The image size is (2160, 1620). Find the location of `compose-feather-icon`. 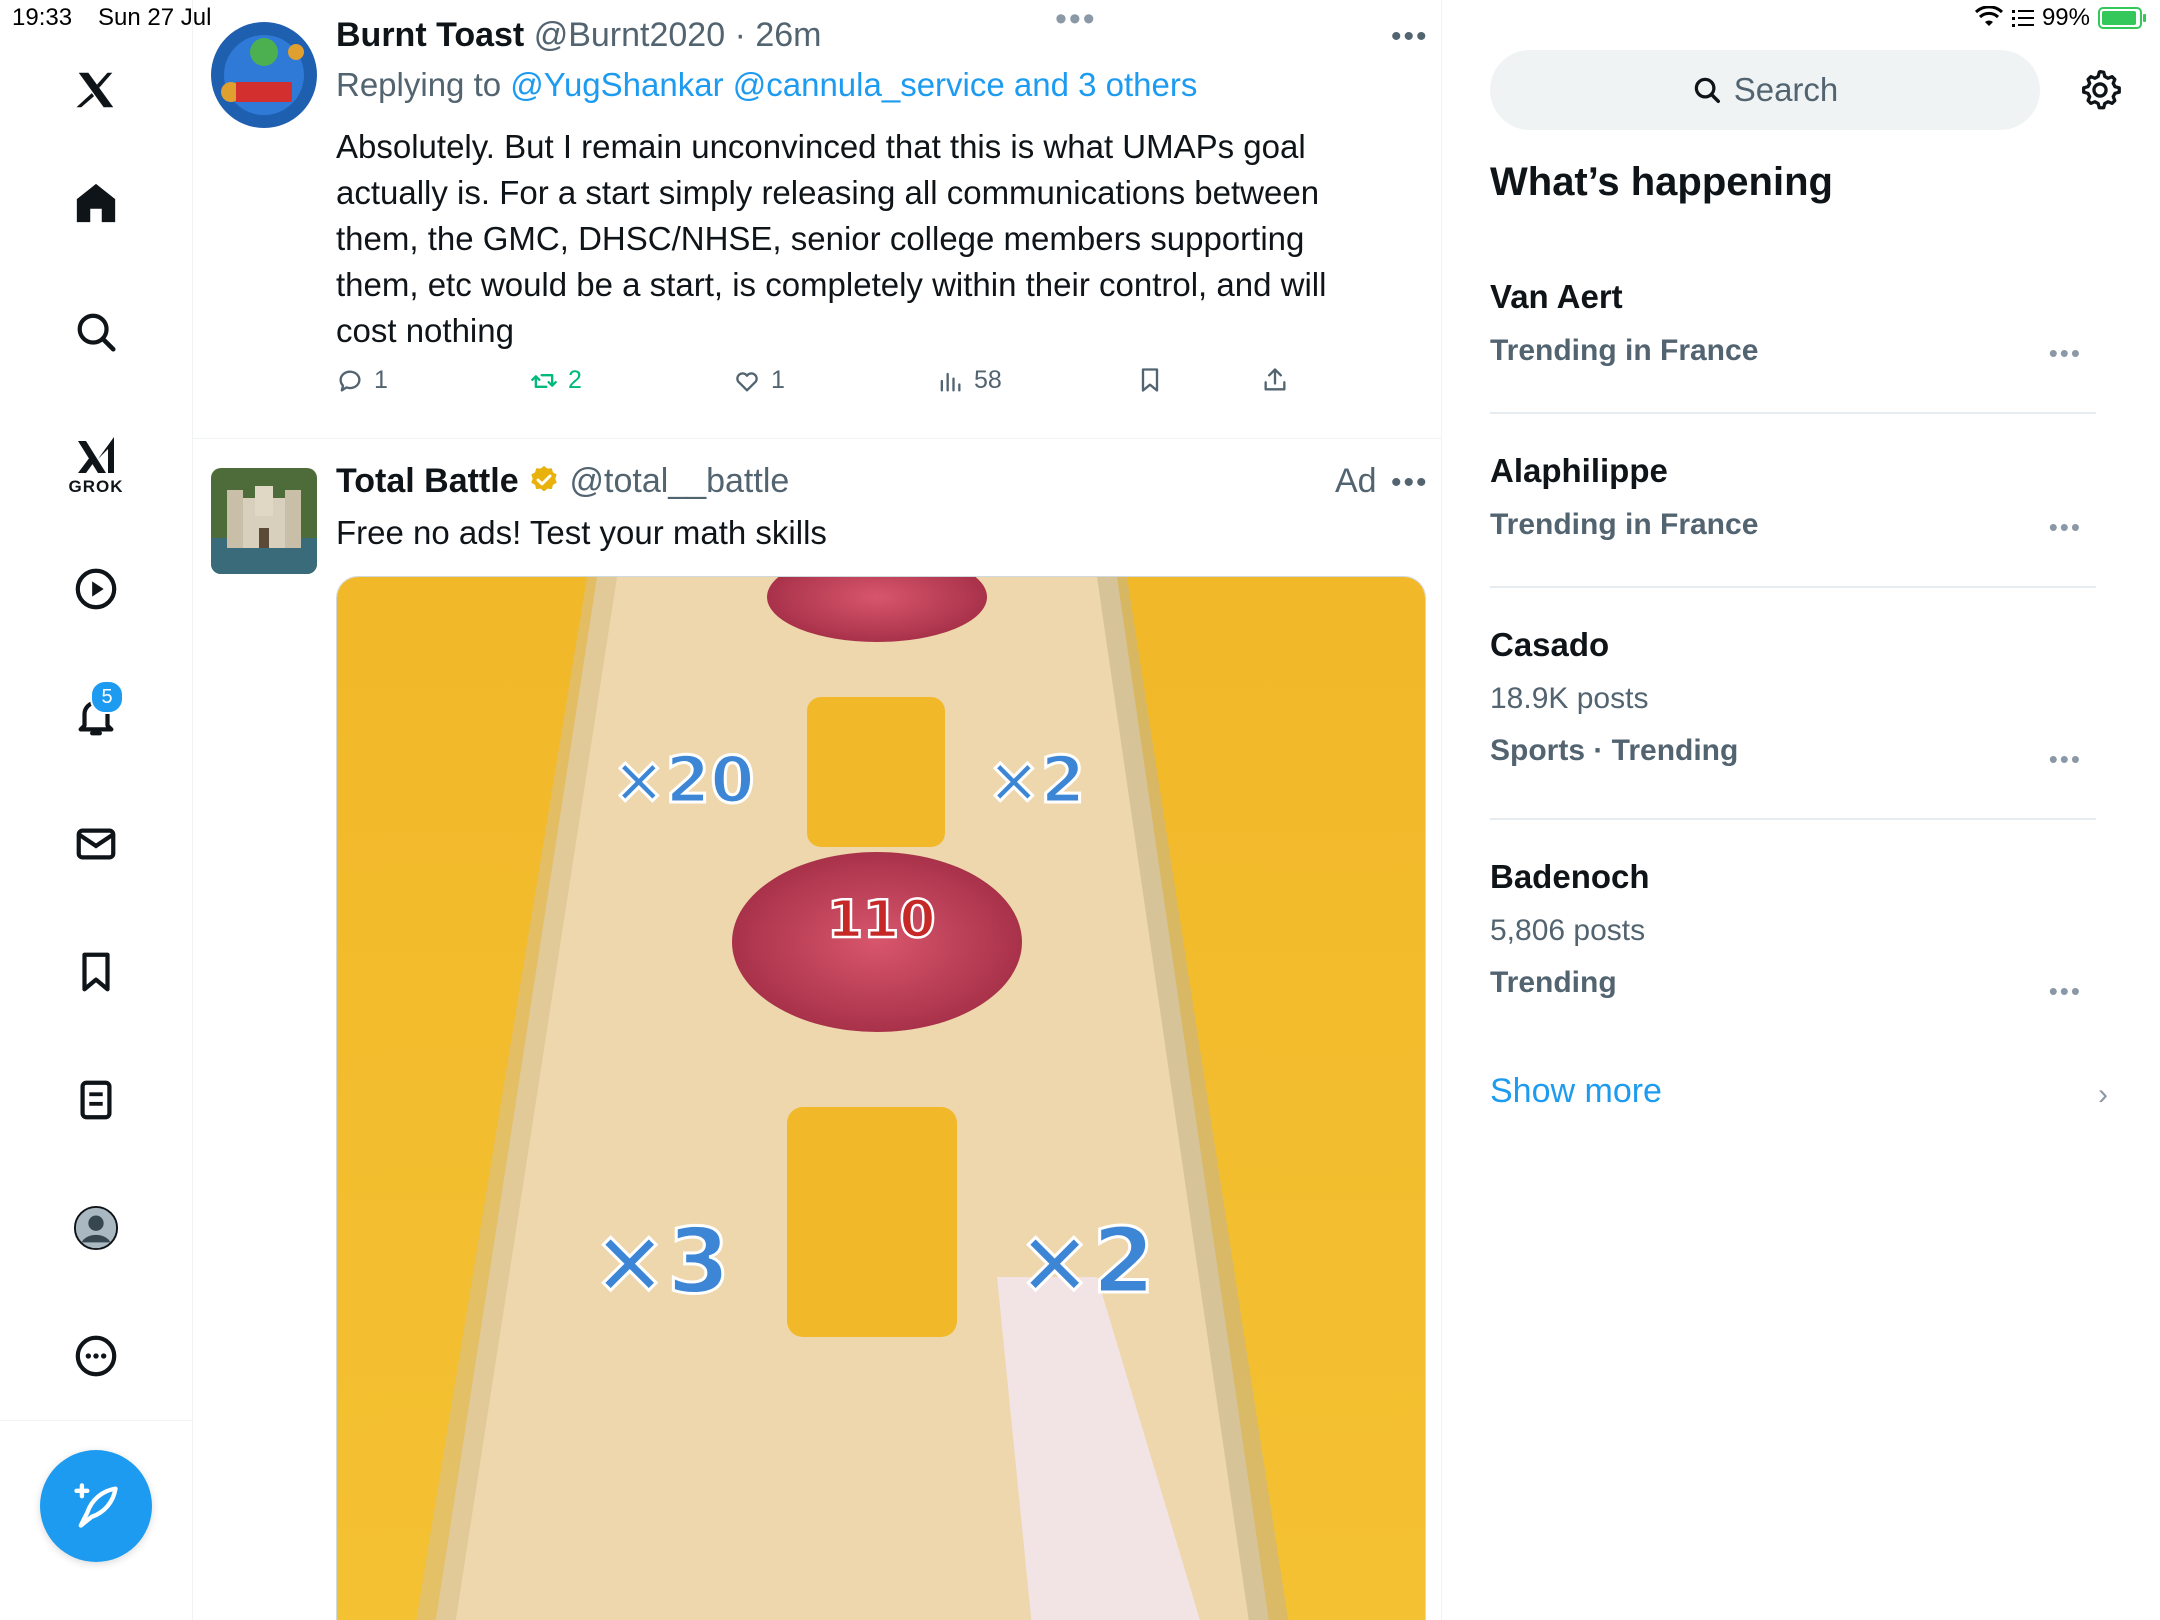

compose-feather-icon is located at coordinates (96, 1505).